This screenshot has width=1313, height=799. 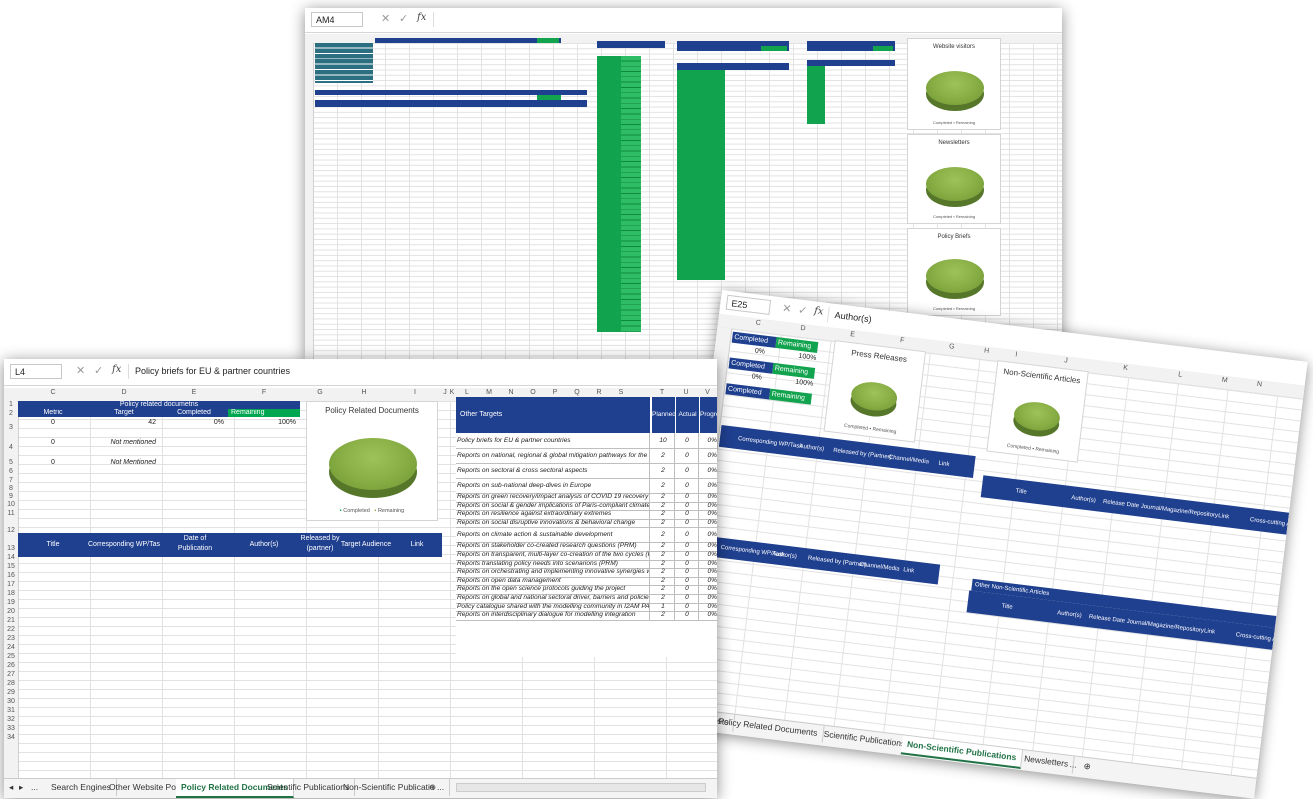 What do you see at coordinates (748, 304) in the screenshot?
I see `name-box: E25` at bounding box center [748, 304].